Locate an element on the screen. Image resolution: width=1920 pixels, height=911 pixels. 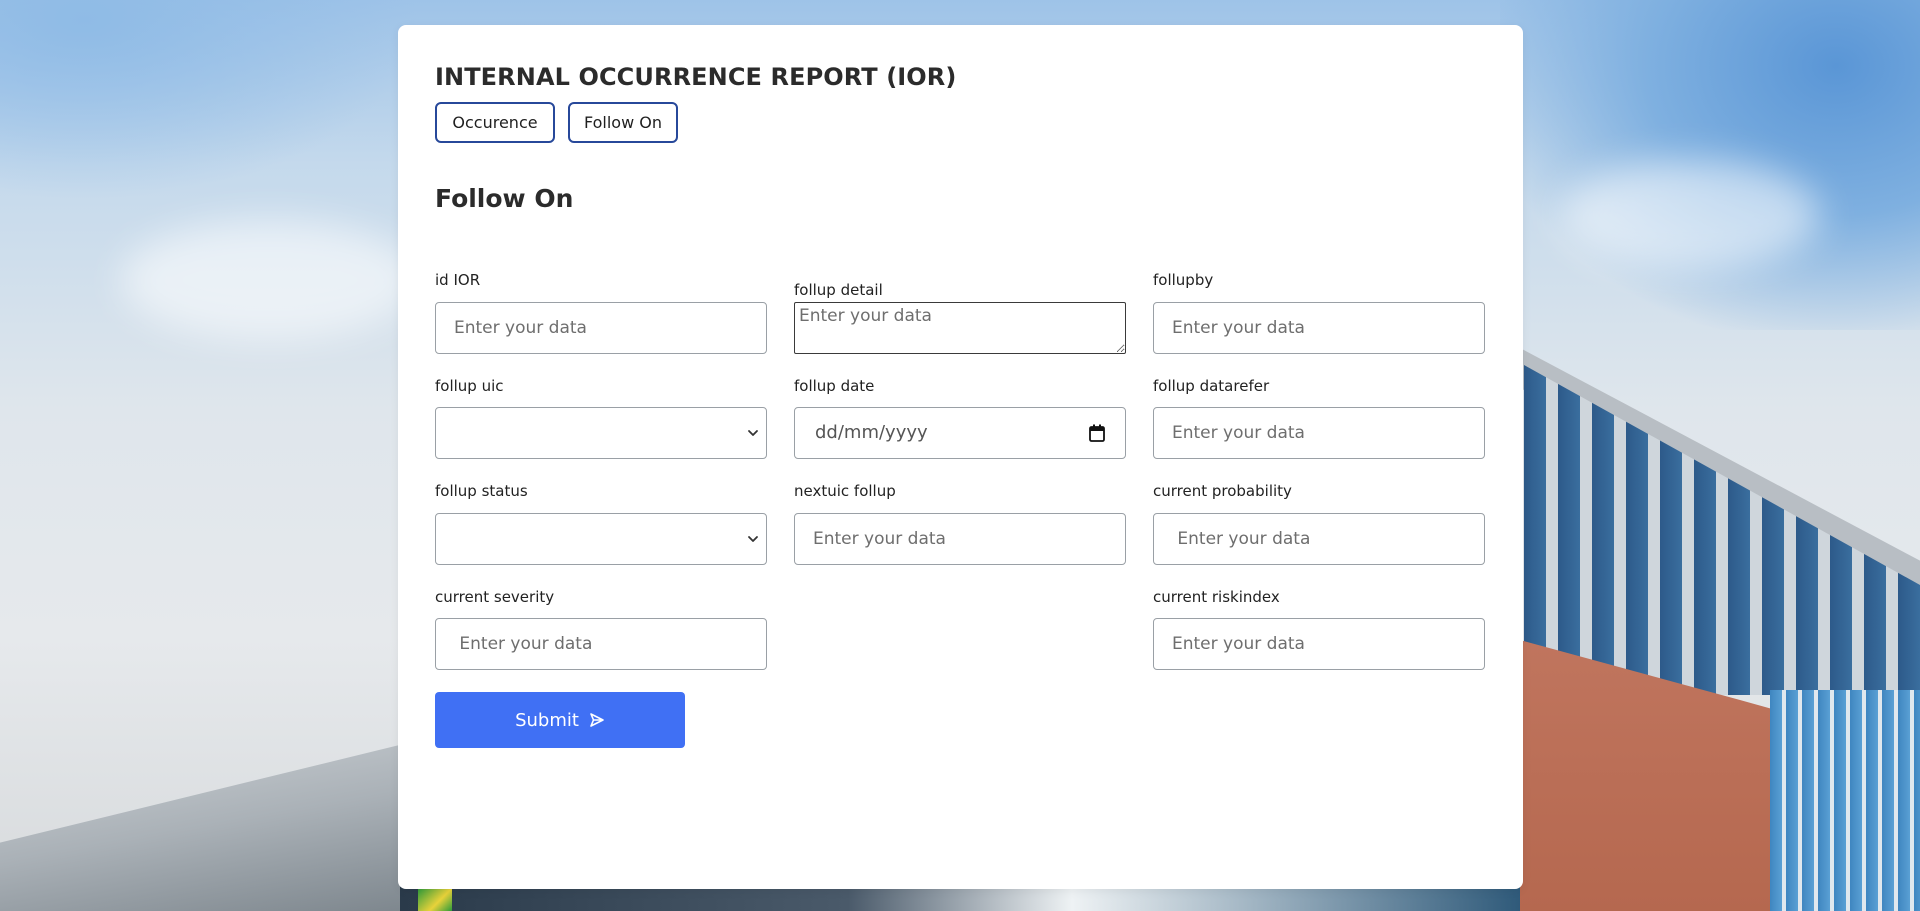
follup-status-select is located at coordinates (601, 539).